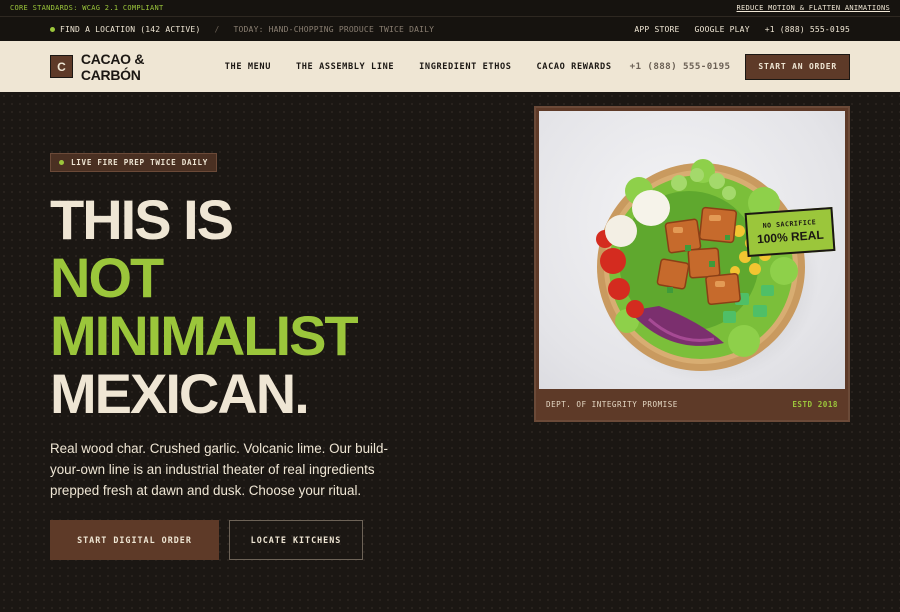 The image size is (900, 612). Describe the element at coordinates (722, 29) in the screenshot. I see `google-play-link: GOOGLE PLAY` at that location.